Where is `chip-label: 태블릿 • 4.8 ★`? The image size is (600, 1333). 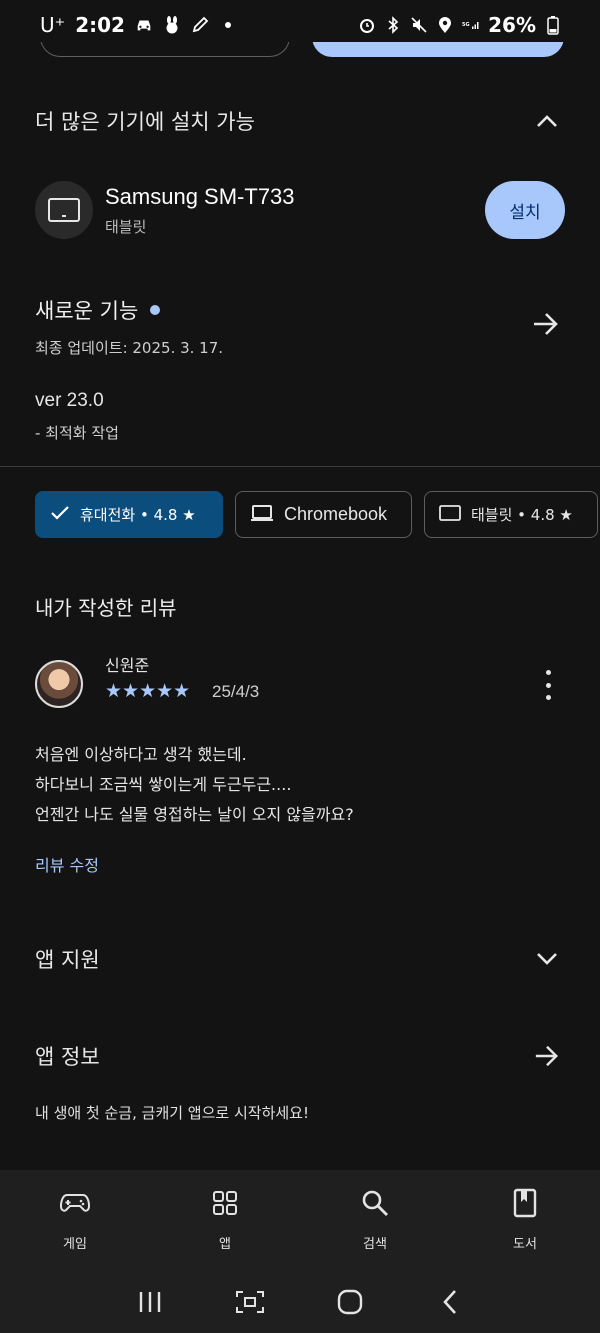
chip-label: 태블릿 • 4.8 ★ is located at coordinates (522, 515).